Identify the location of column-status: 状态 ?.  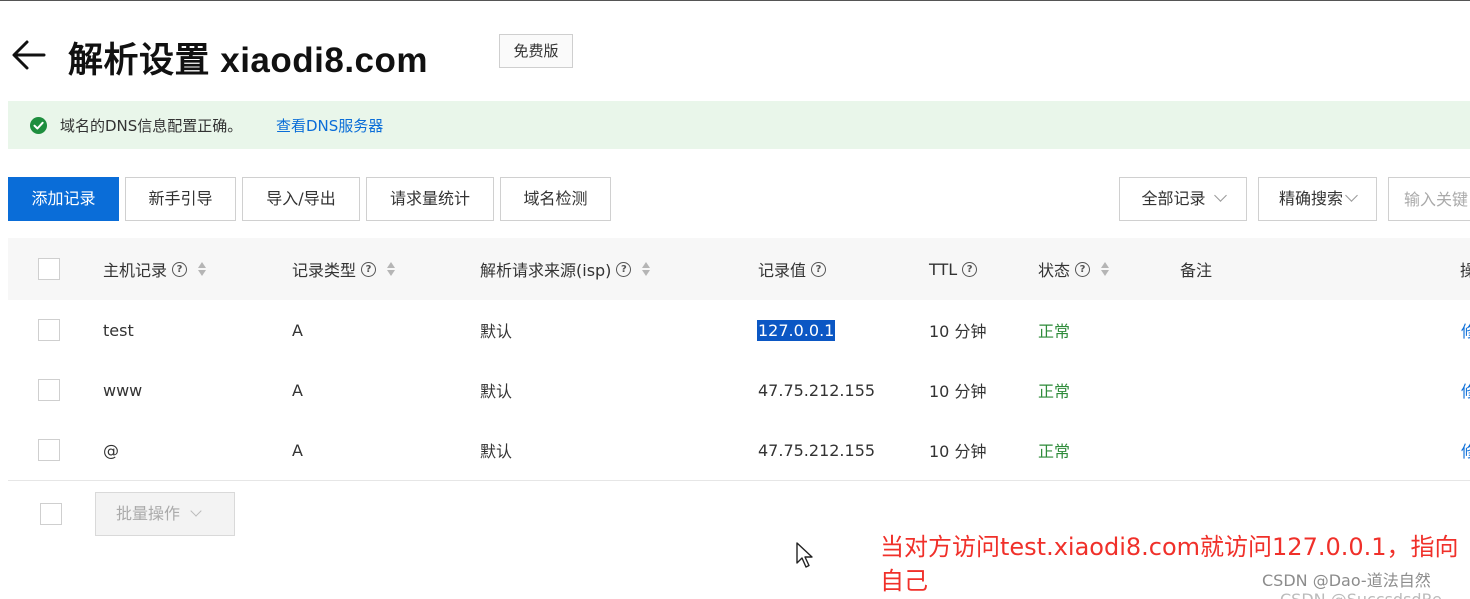
(1074, 269).